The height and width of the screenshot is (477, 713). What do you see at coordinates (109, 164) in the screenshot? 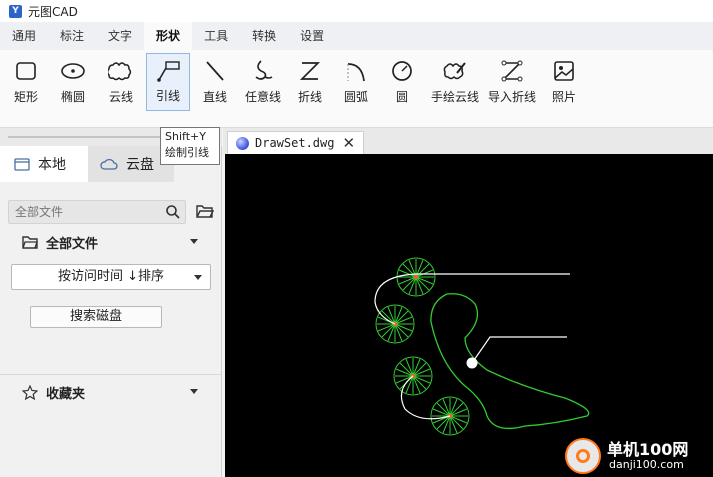
I see `cloud-icon` at bounding box center [109, 164].